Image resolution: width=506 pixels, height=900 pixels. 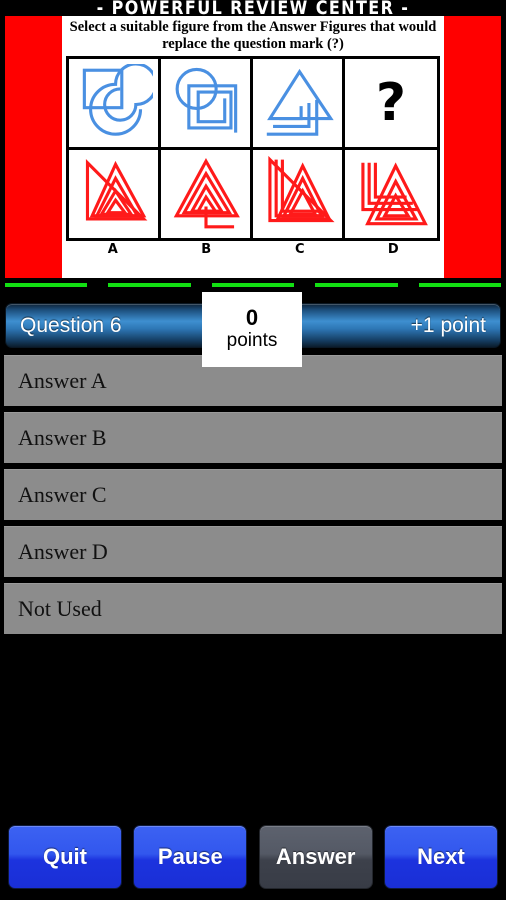 I want to click on answer-option-label: Answer B, so click(x=62, y=437).